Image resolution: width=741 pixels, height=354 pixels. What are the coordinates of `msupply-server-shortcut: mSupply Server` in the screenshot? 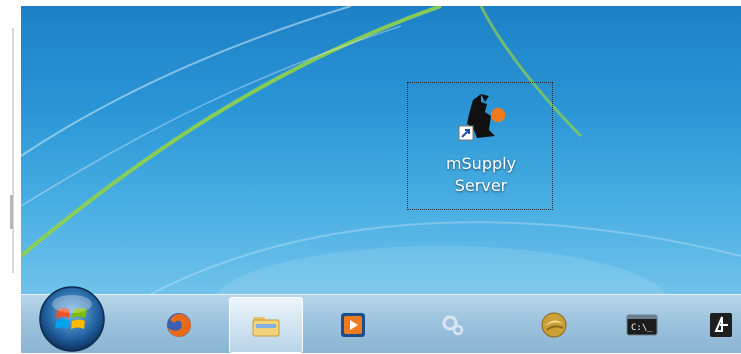 It's located at (480, 146).